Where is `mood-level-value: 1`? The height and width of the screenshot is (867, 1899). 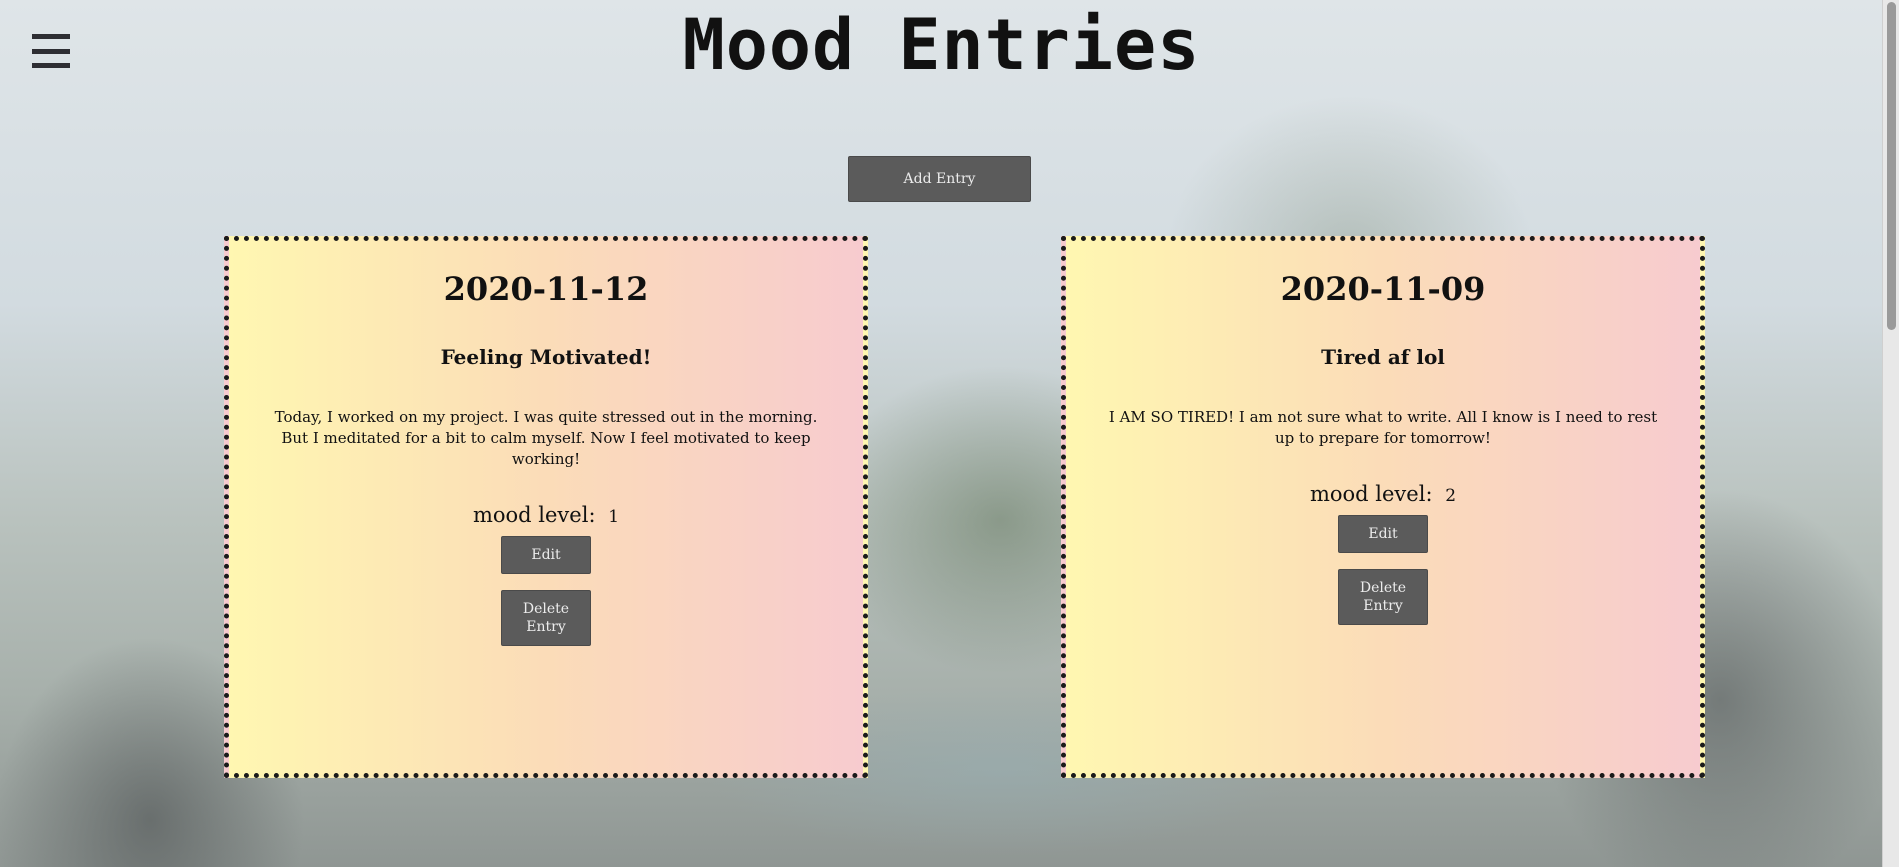 mood-level-value: 1 is located at coordinates (614, 517).